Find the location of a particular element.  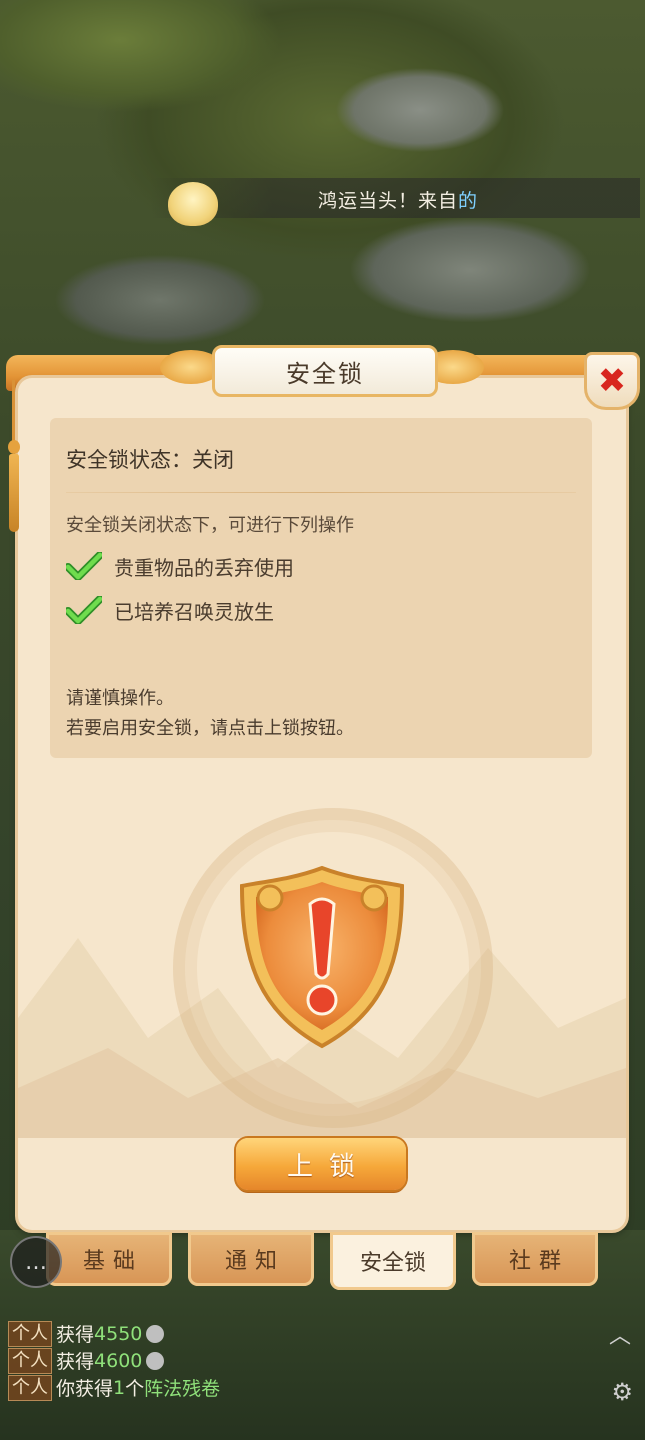

lock-button: 上锁 is located at coordinates (321, 1164).